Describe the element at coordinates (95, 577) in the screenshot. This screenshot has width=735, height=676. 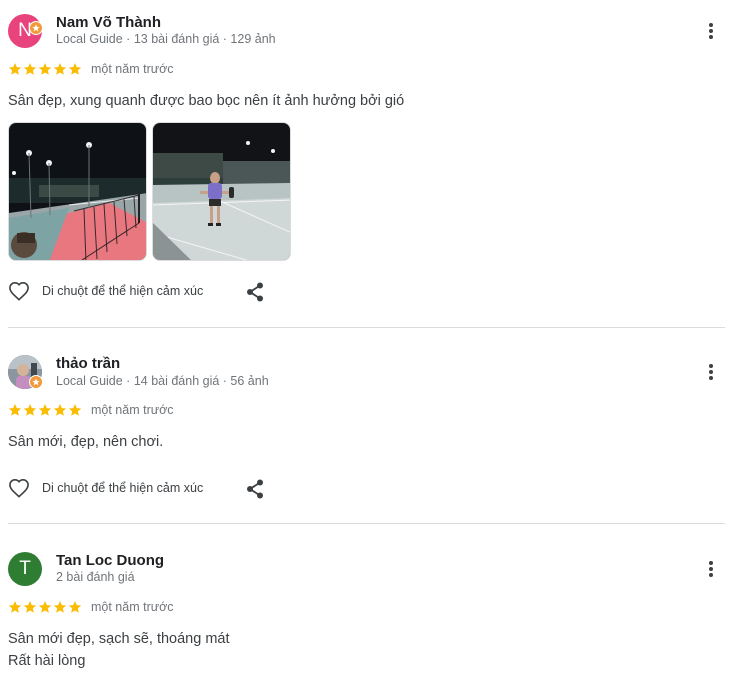
I see `author-meta: 2 bài đánh giá` at that location.